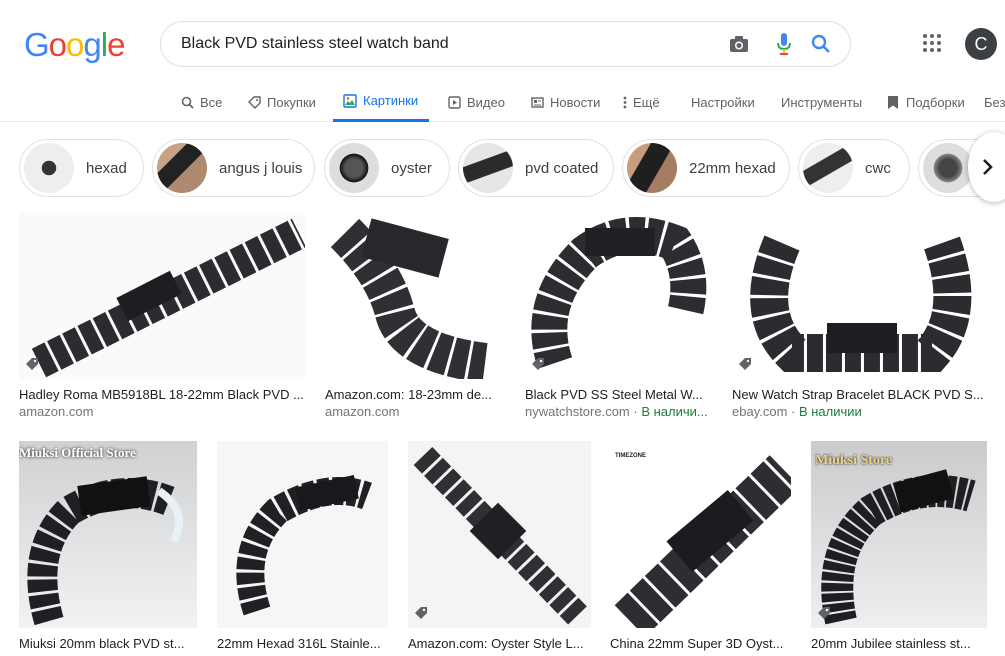  Describe the element at coordinates (854, 460) in the screenshot. I see `image-watermark: Miuksi Store` at that location.